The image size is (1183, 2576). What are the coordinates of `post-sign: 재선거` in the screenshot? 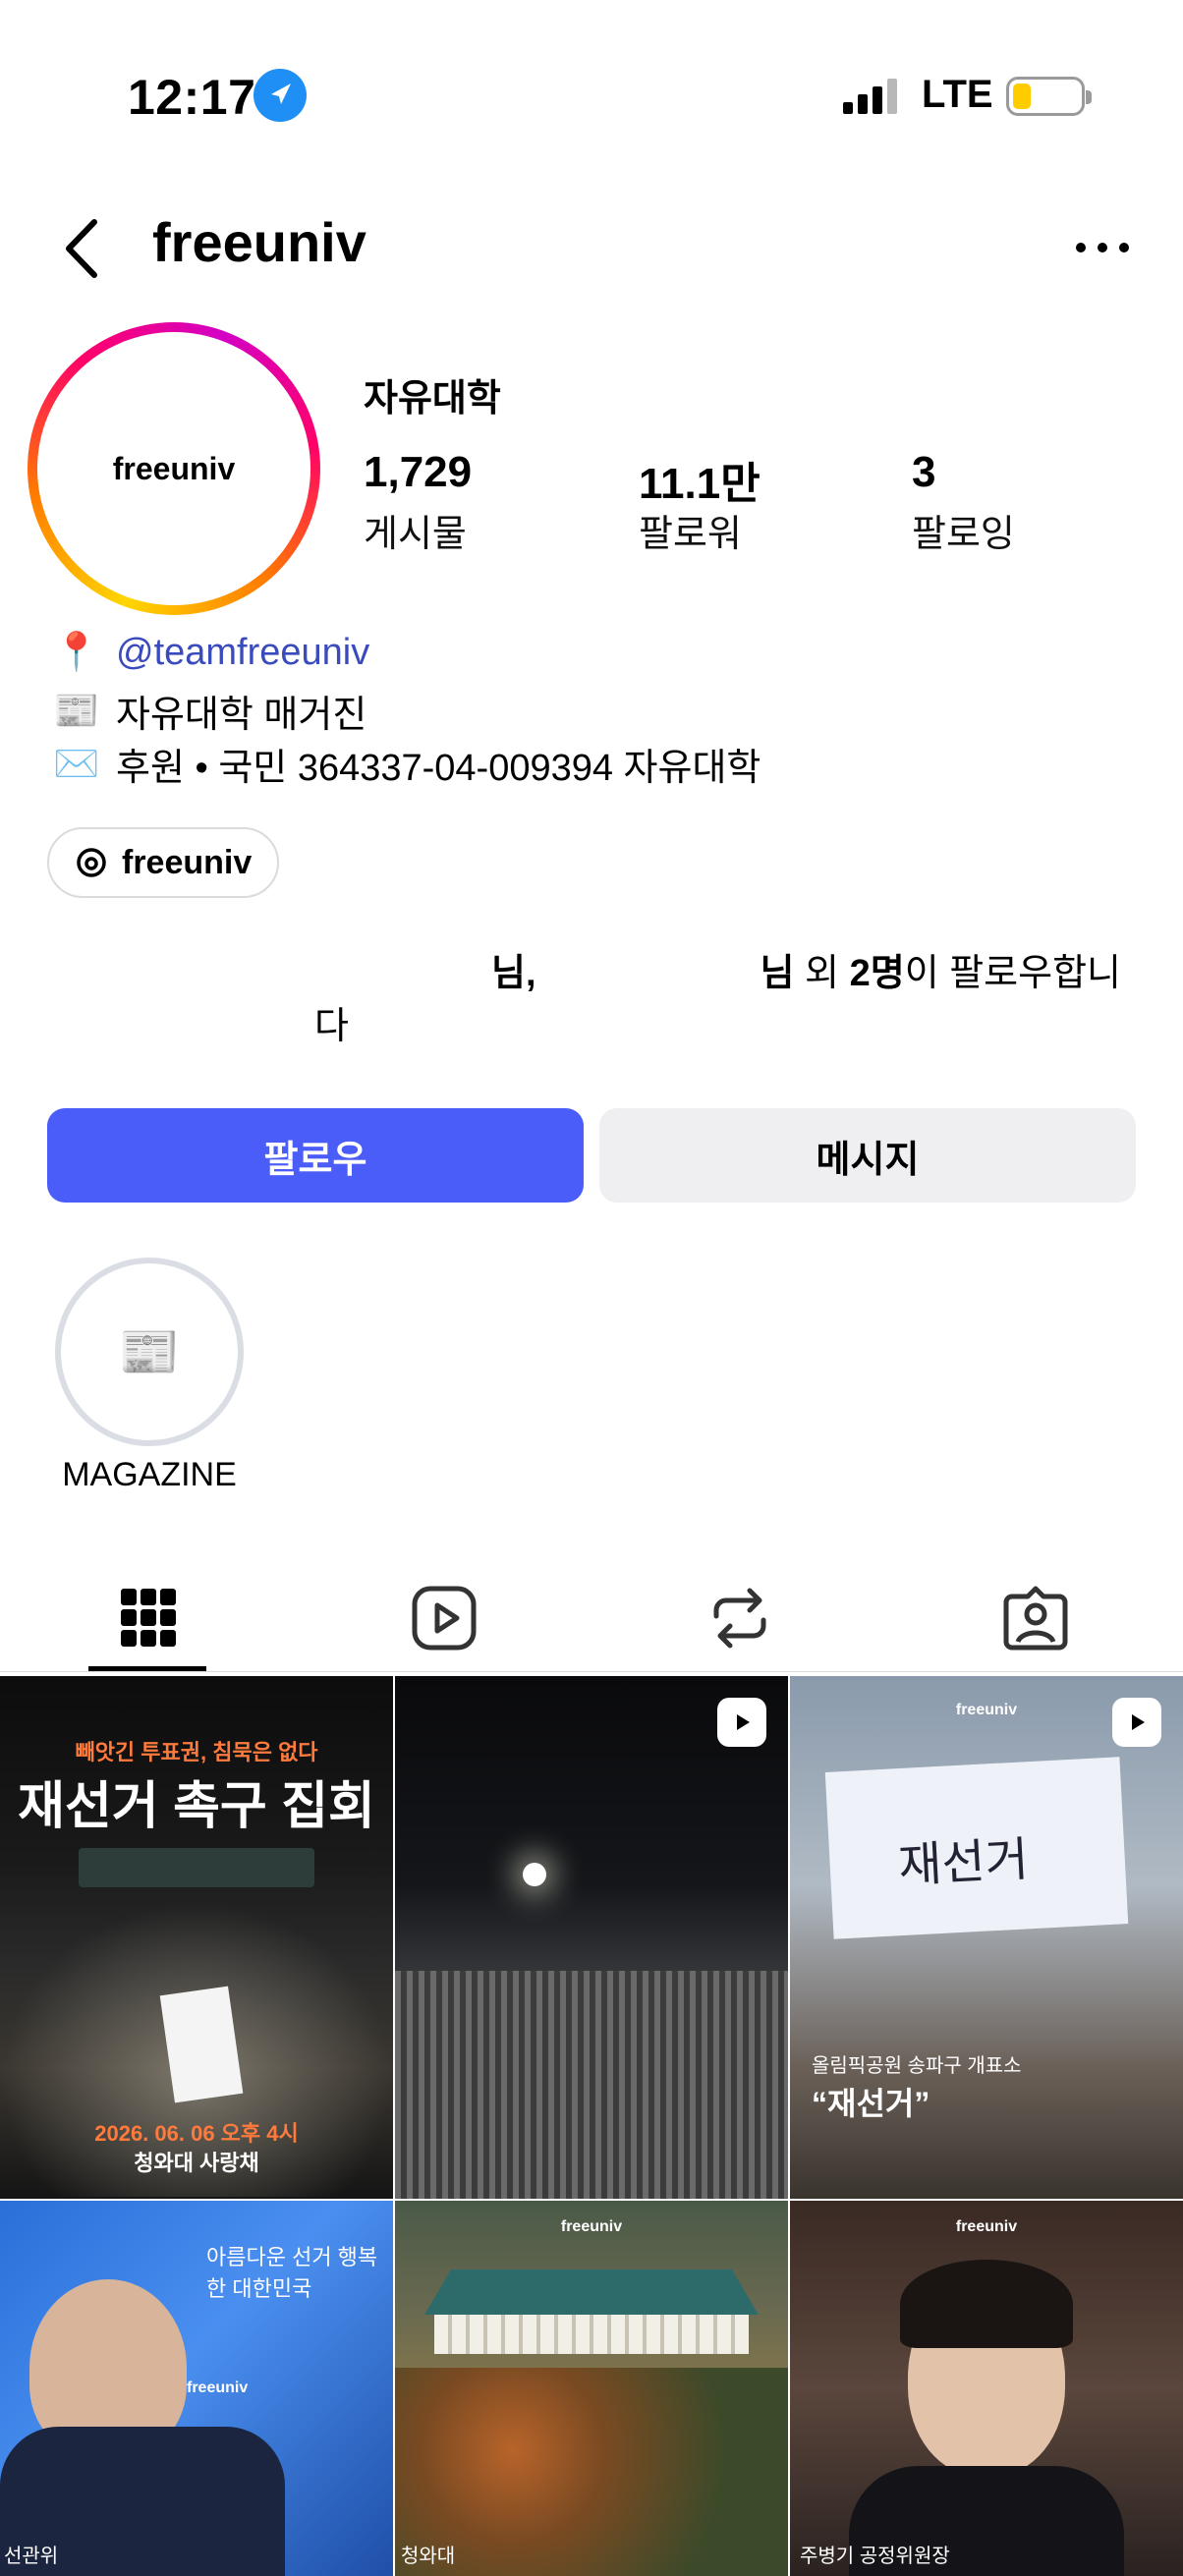 It's located at (964, 1862).